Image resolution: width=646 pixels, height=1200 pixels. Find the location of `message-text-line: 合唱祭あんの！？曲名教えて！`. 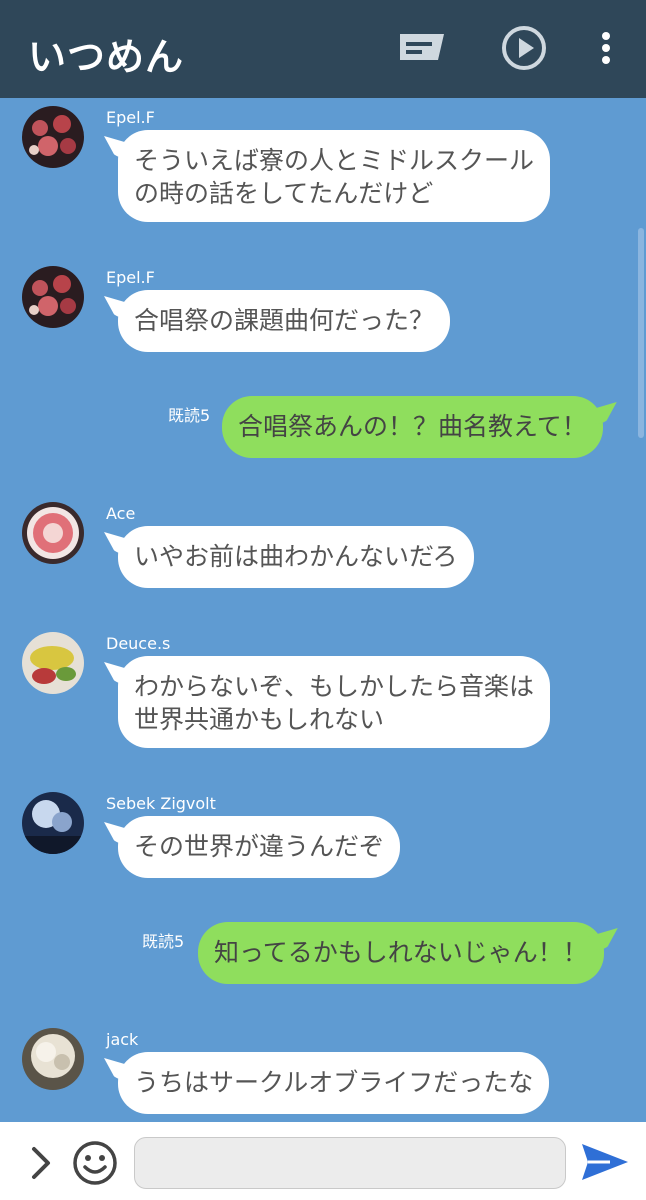

message-text-line: 合唱祭あんの！？曲名教えて！ is located at coordinates (412, 426).